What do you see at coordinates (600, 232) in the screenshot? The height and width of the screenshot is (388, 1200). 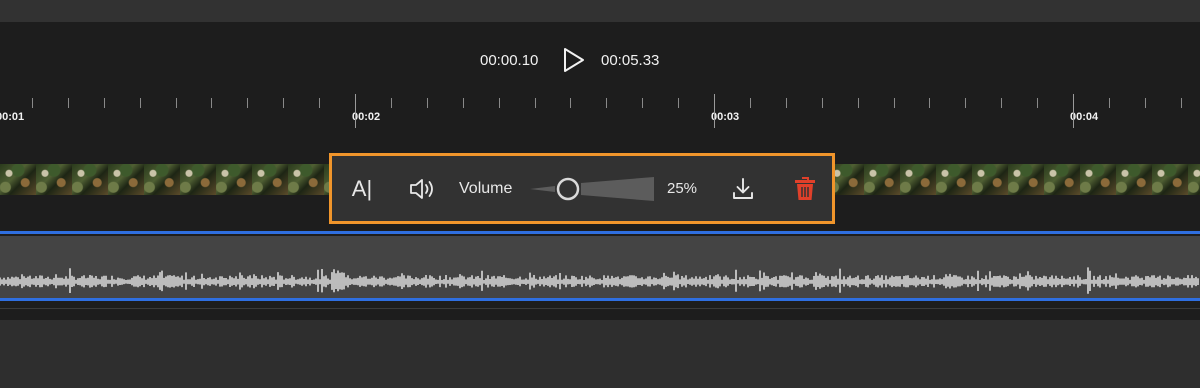 I see `audio-track-top-border` at bounding box center [600, 232].